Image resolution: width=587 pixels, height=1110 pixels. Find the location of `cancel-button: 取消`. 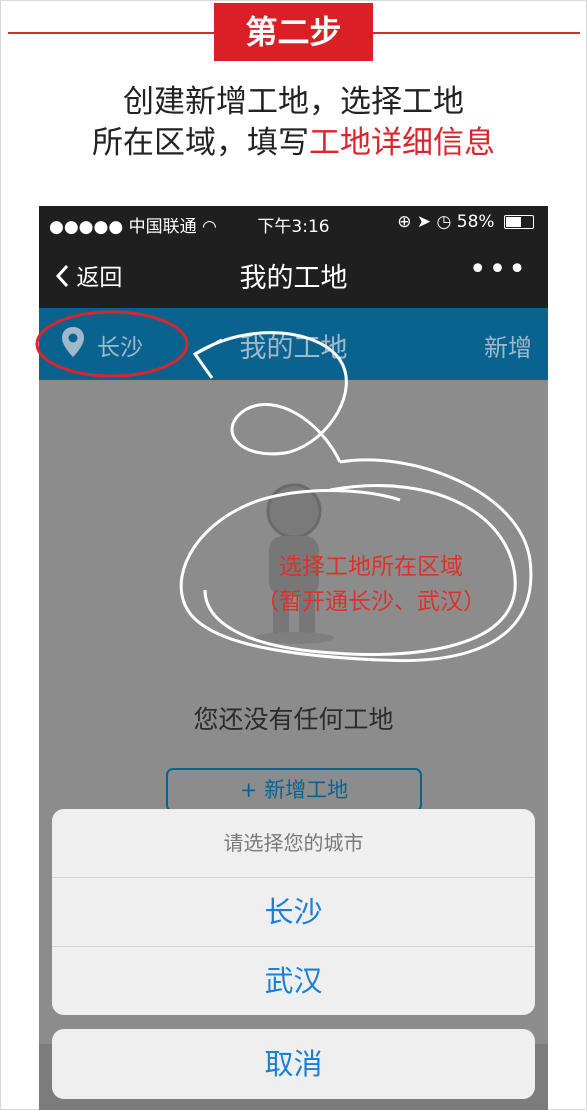

cancel-button: 取消 is located at coordinates (293, 1064).